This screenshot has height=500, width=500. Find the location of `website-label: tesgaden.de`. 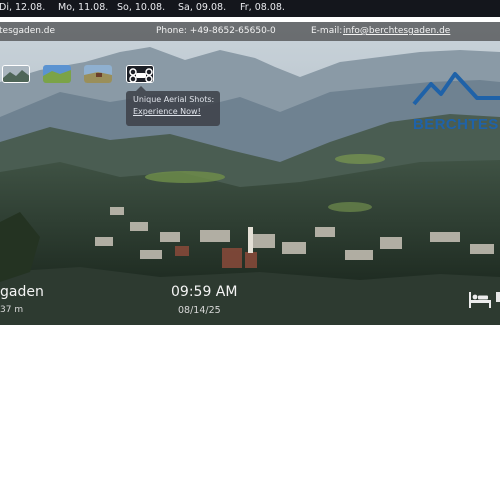

website-label: tesgaden.de is located at coordinates (28, 31).